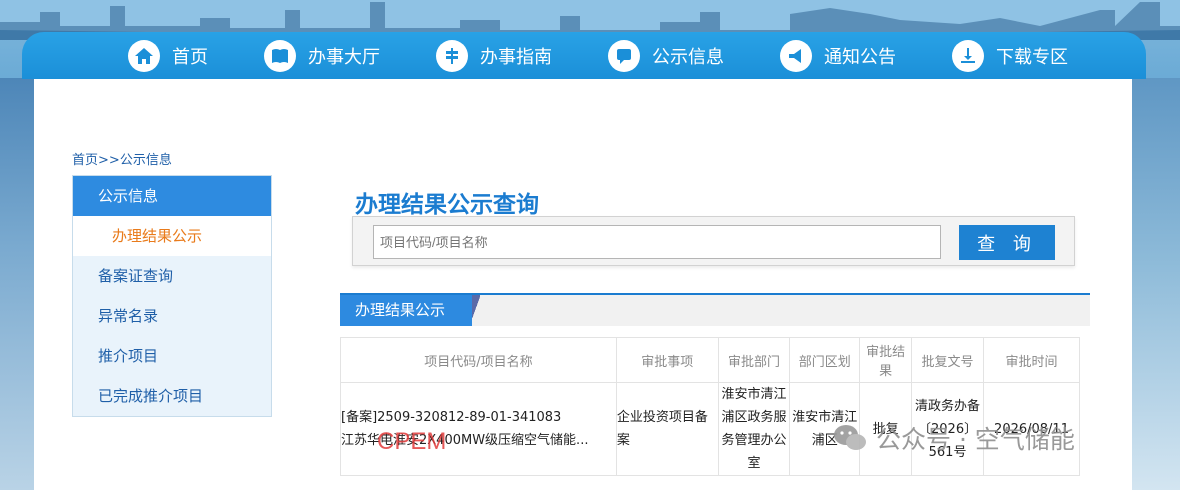  I want to click on column-header: 项目代码/项目名称, so click(478, 360).